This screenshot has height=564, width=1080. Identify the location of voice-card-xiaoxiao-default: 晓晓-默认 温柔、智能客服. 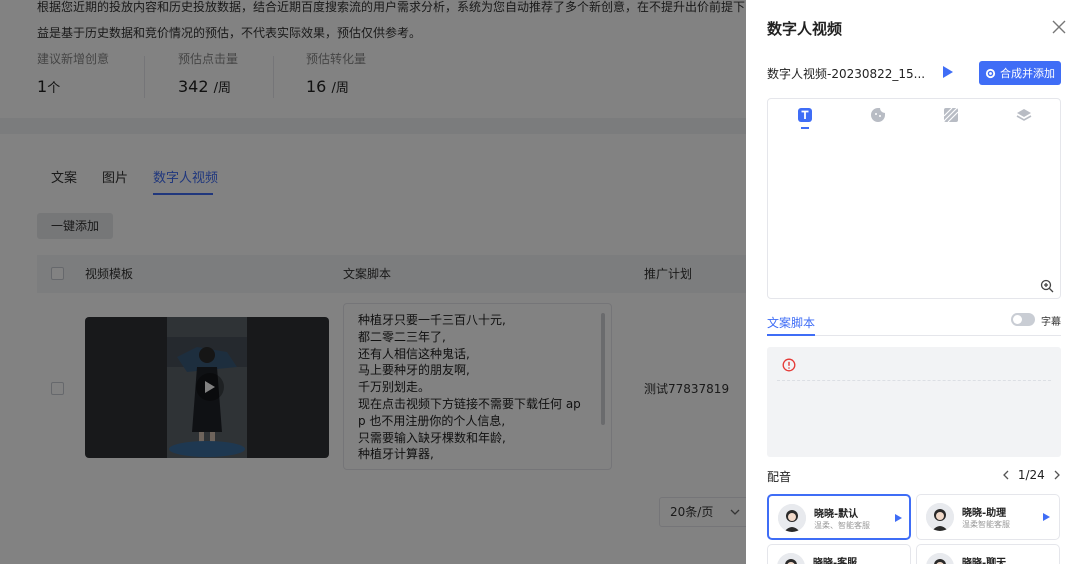
(839, 517).